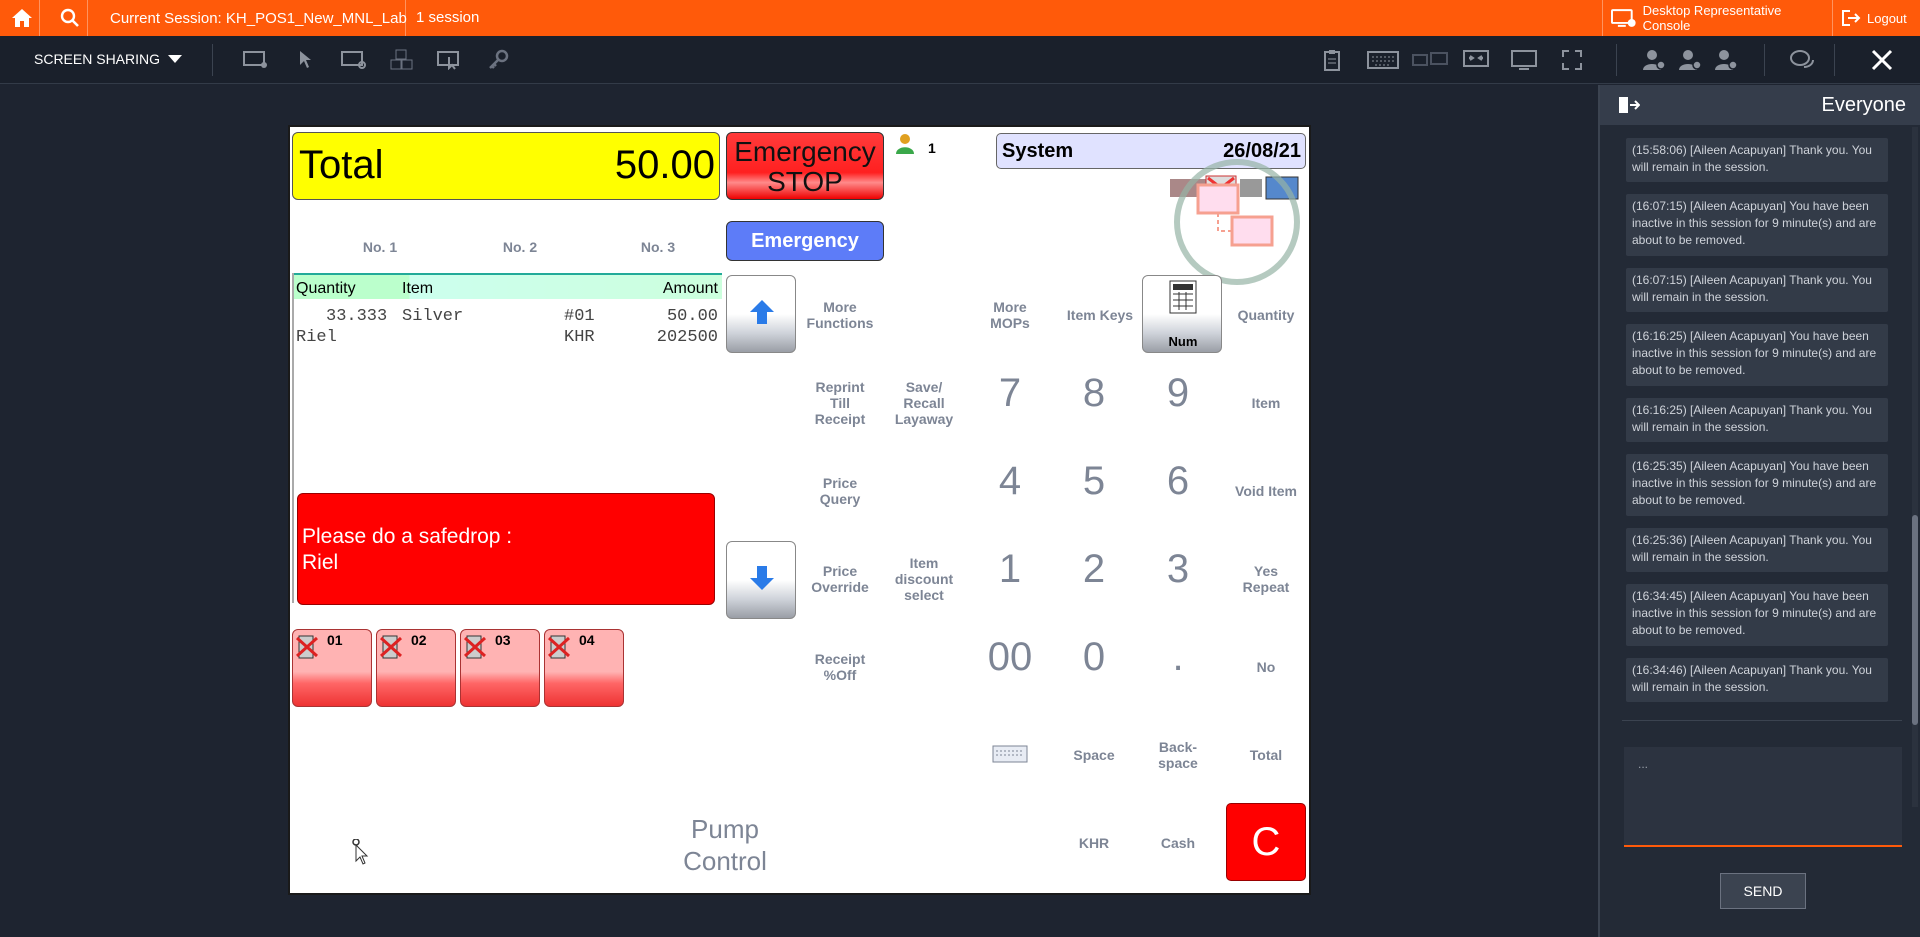  What do you see at coordinates (402, 60) in the screenshot?
I see `keyboard-keys-icon` at bounding box center [402, 60].